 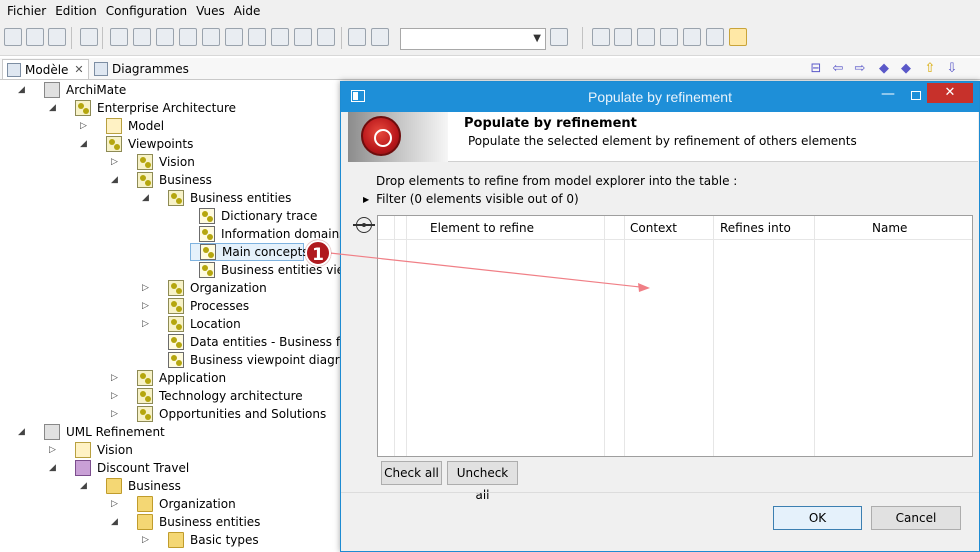 I want to click on arrow-head, so click(x=644, y=287).